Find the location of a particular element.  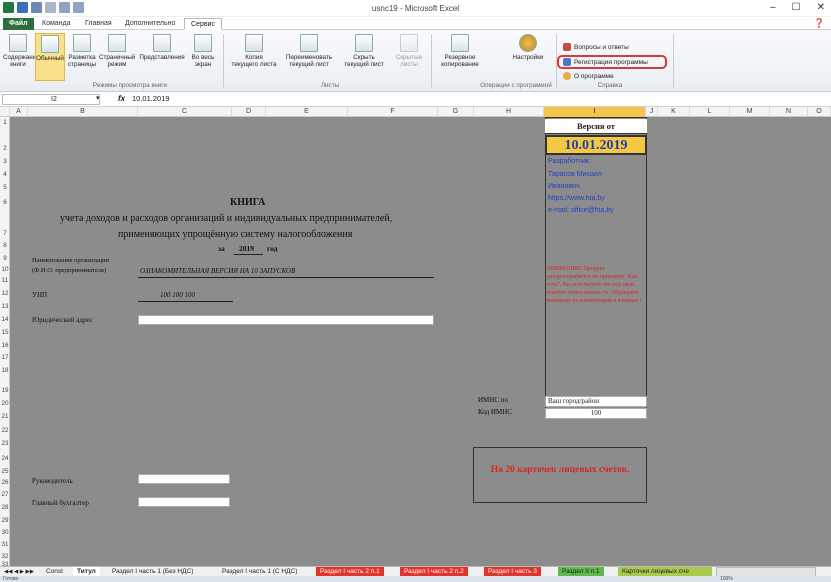

row-header: 19 is located at coordinates (5, 390).